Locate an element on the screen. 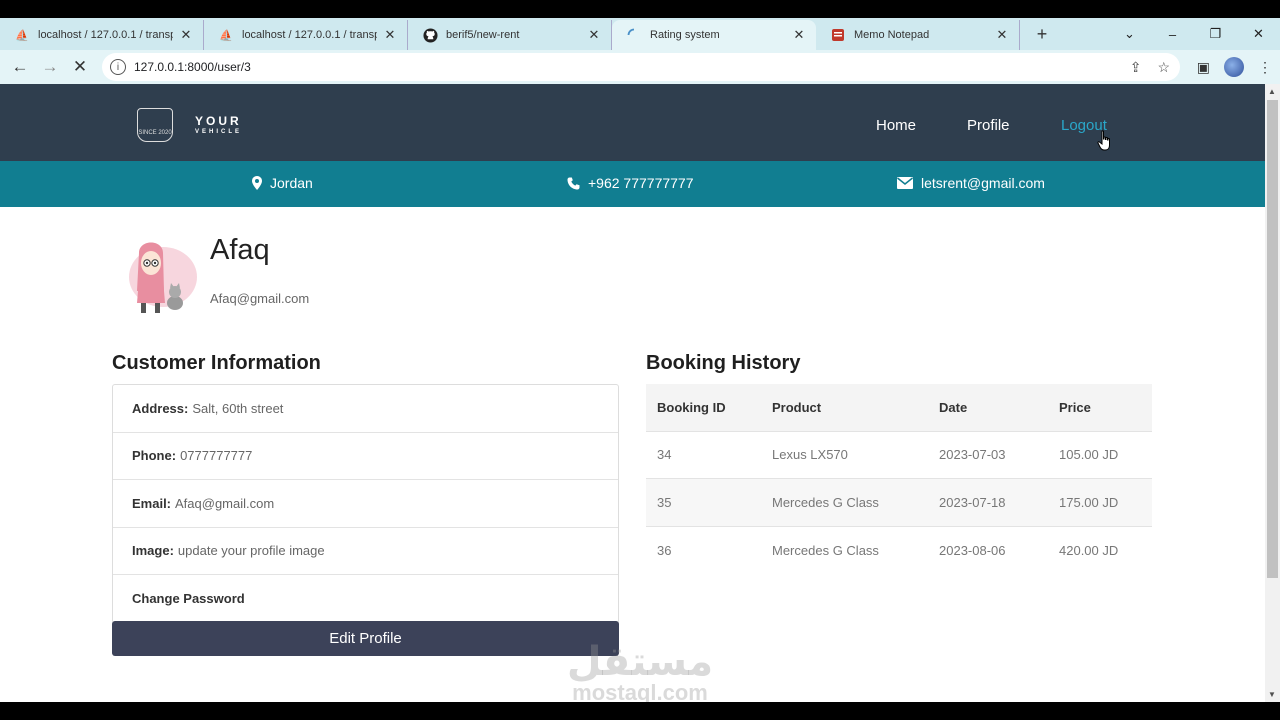  tab-title: Rating system is located at coordinates (685, 35).